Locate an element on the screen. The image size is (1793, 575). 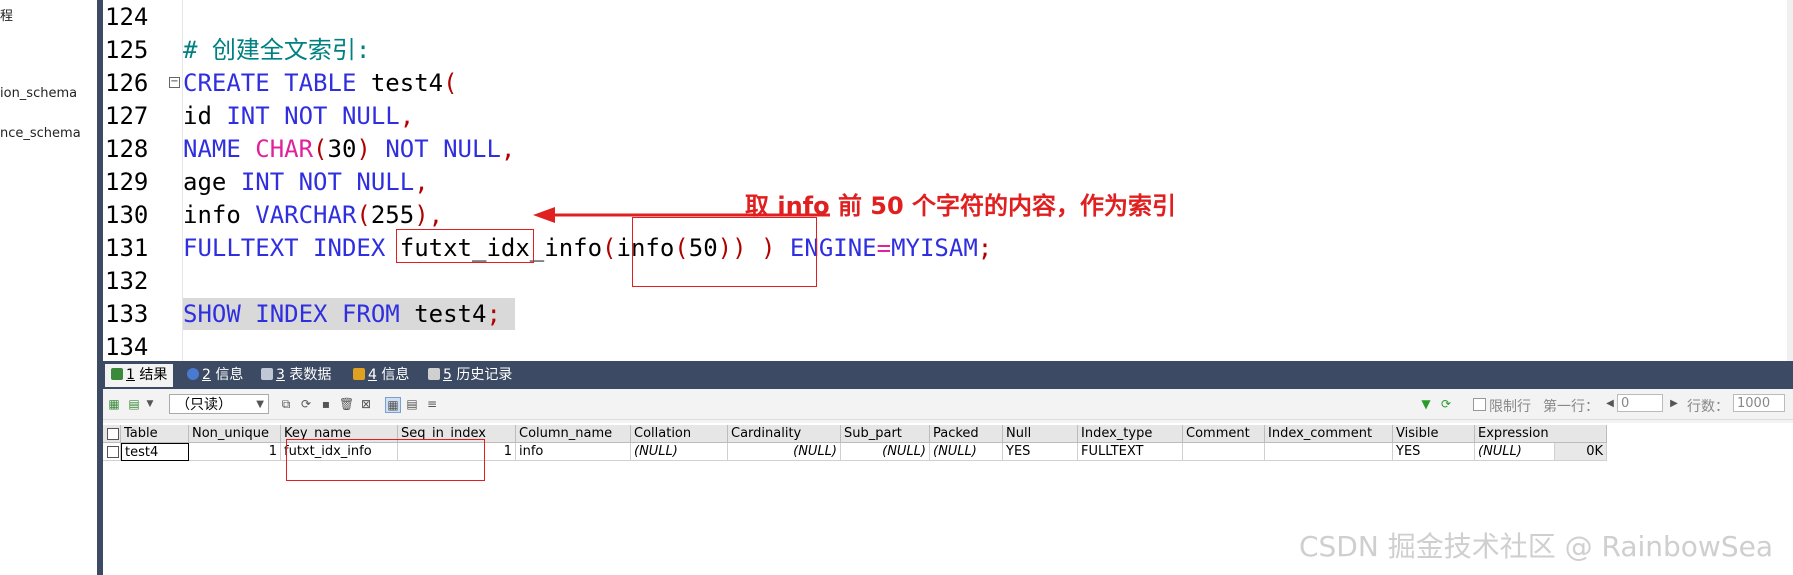
column-header: Index_comment is located at coordinates (1329, 434).